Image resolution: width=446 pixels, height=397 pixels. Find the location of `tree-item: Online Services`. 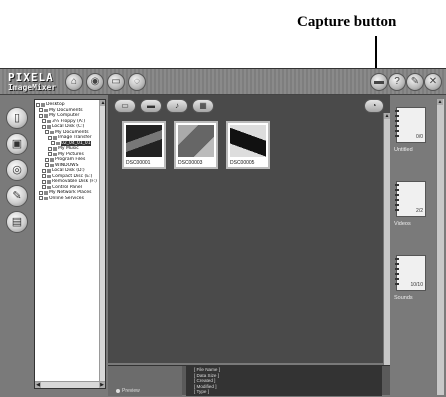

tree-item: Online Services is located at coordinates (70, 198).